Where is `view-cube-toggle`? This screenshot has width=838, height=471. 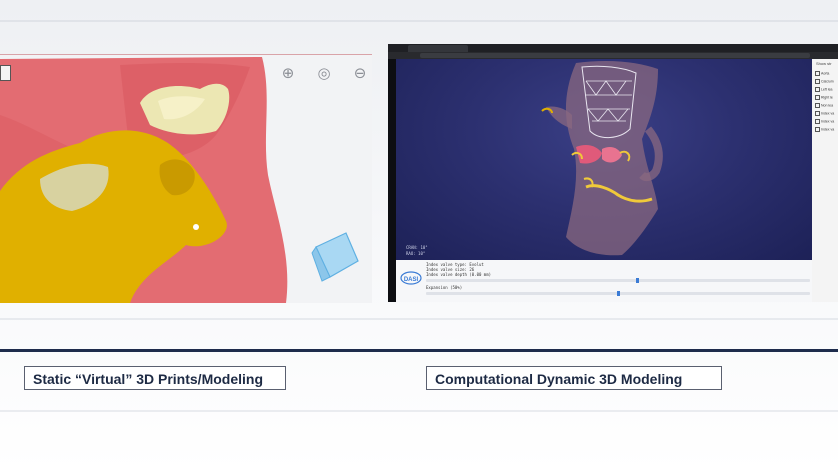
view-cube-toggle is located at coordinates (5, 73).